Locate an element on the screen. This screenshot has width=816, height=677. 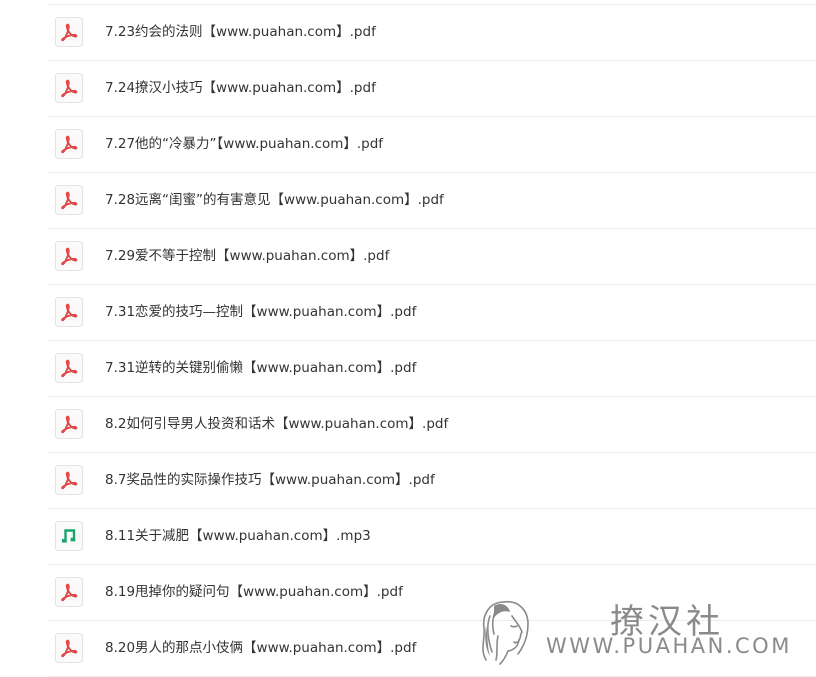
file-name: 7.24撩汉小技巧【www.puahan.com】.pdf is located at coordinates (240, 88).